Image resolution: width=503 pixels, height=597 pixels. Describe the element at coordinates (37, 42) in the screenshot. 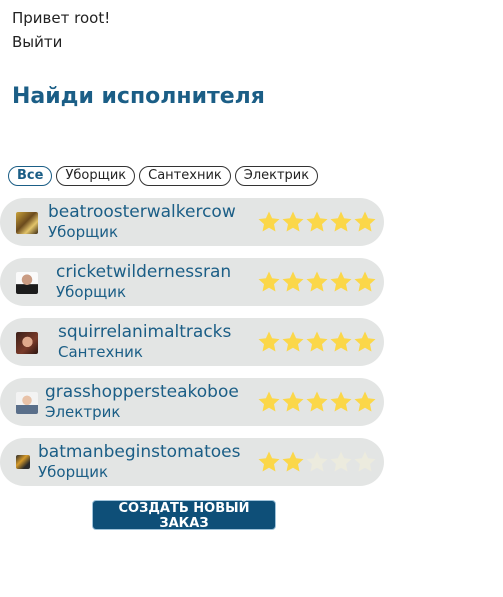

I see `logout-link: Выйти` at that location.